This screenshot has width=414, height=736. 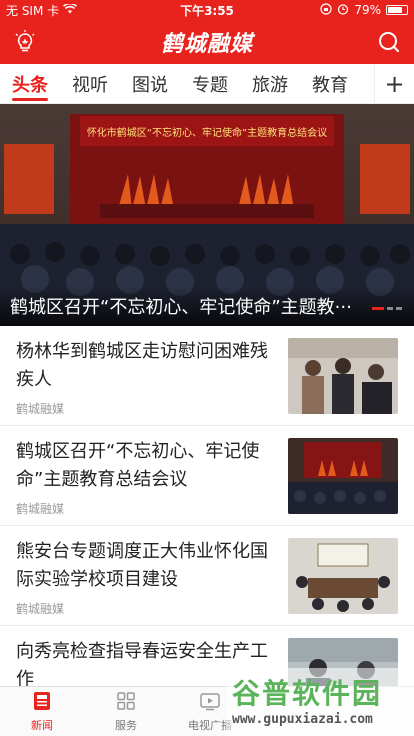 What do you see at coordinates (207, 133) in the screenshot?
I see `hero-banner-text: 怀化市鹤城区“不忘初心、牢记使命”主题教育总结会议` at bounding box center [207, 133].